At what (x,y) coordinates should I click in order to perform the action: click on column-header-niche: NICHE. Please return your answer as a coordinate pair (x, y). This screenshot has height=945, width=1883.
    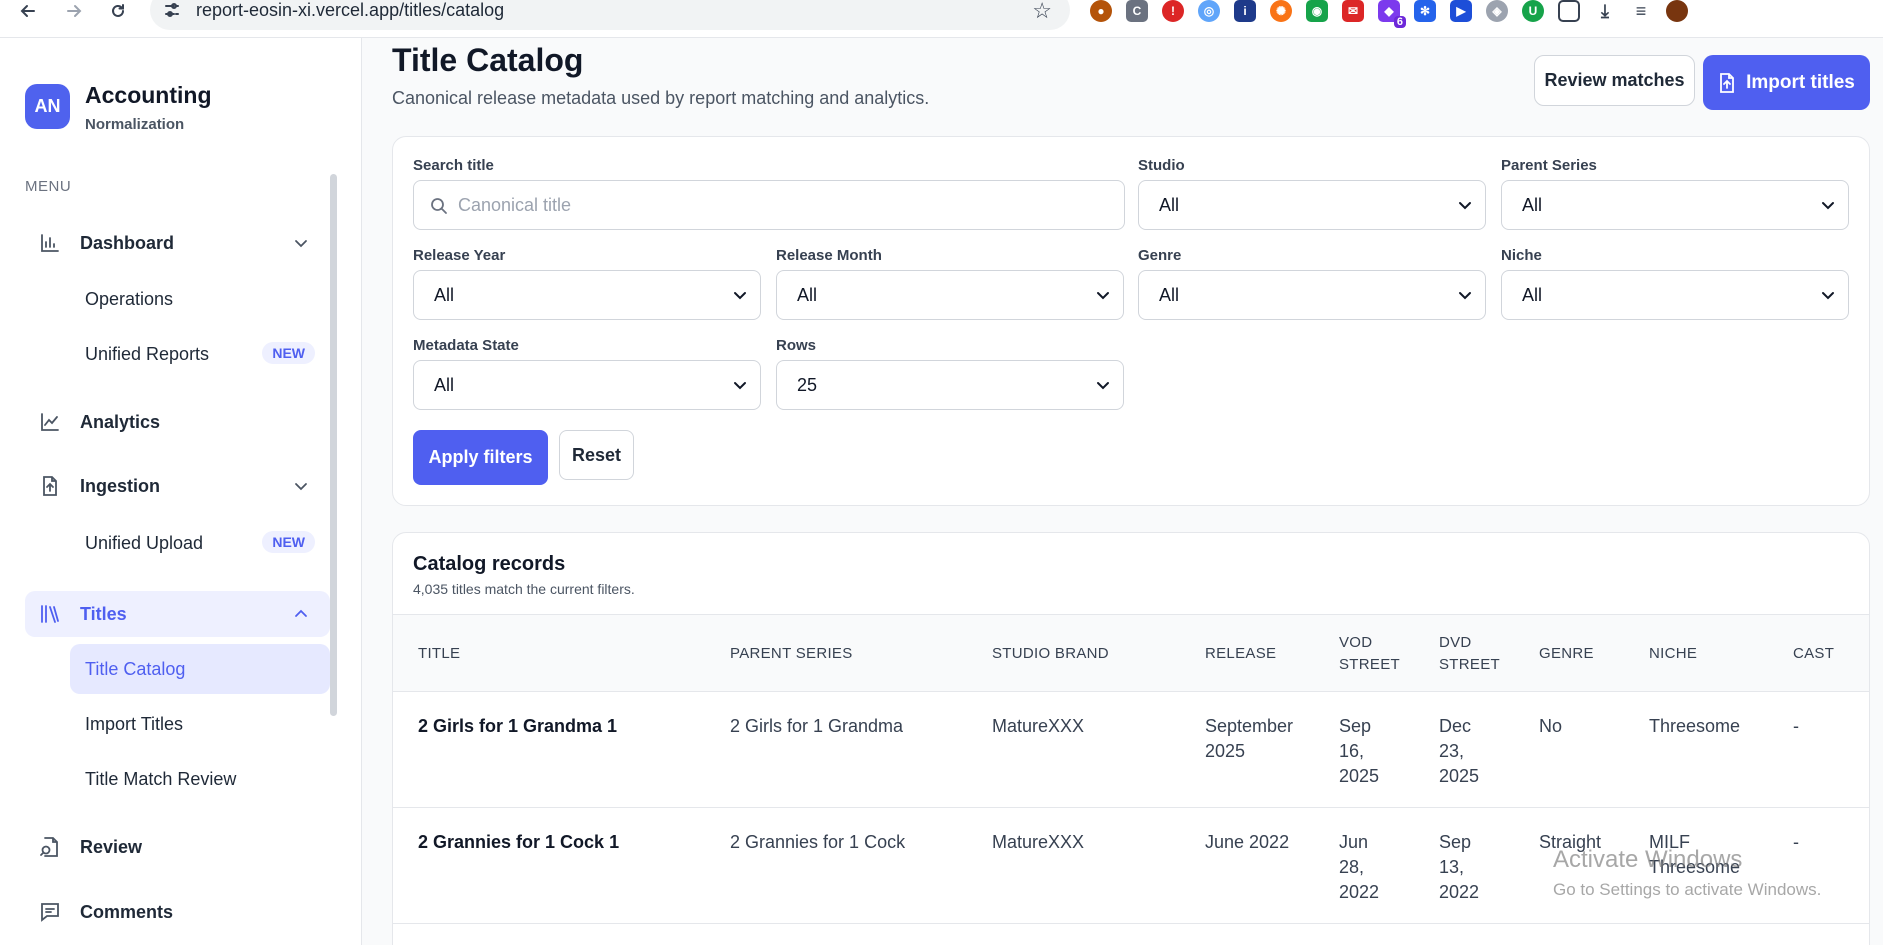
    Looking at the image, I should click on (1673, 654).